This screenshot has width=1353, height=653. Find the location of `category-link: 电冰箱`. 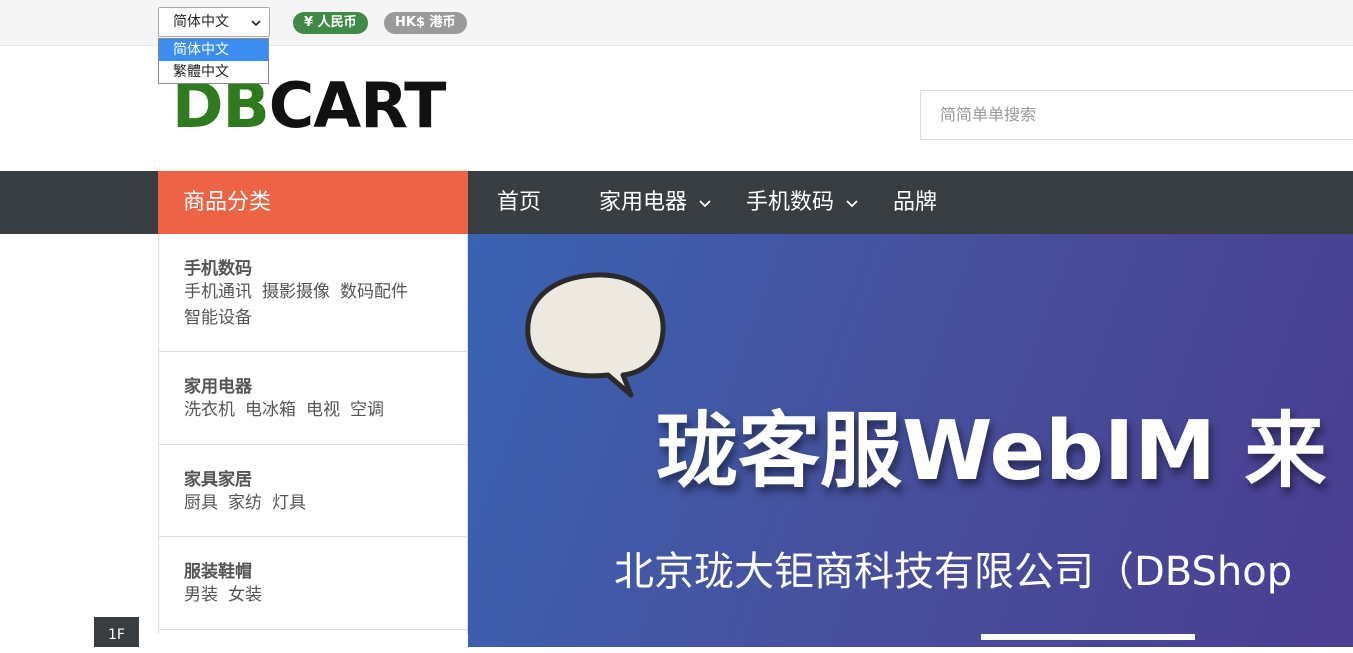

category-link: 电冰箱 is located at coordinates (270, 410).